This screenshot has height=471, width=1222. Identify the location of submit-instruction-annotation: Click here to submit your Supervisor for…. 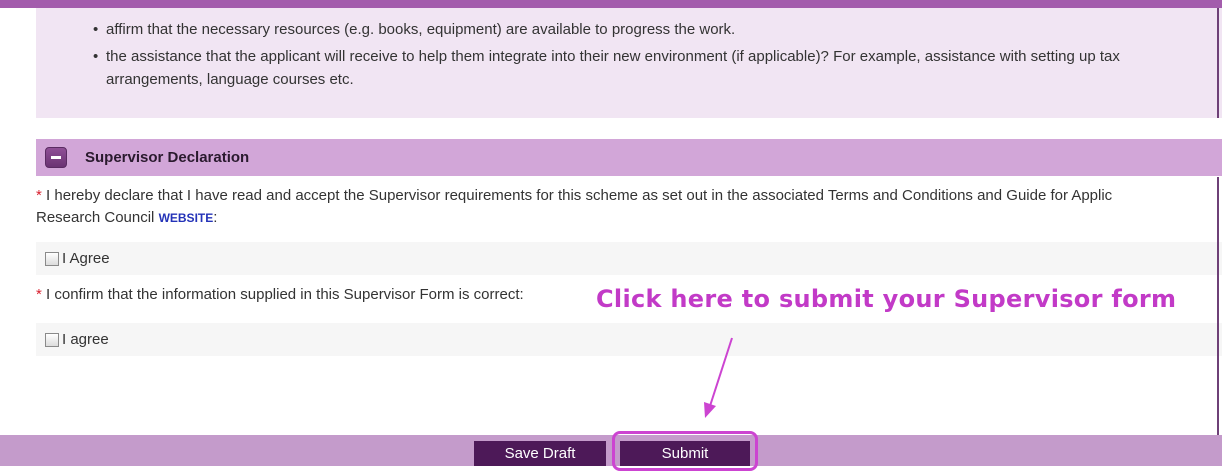
(886, 299).